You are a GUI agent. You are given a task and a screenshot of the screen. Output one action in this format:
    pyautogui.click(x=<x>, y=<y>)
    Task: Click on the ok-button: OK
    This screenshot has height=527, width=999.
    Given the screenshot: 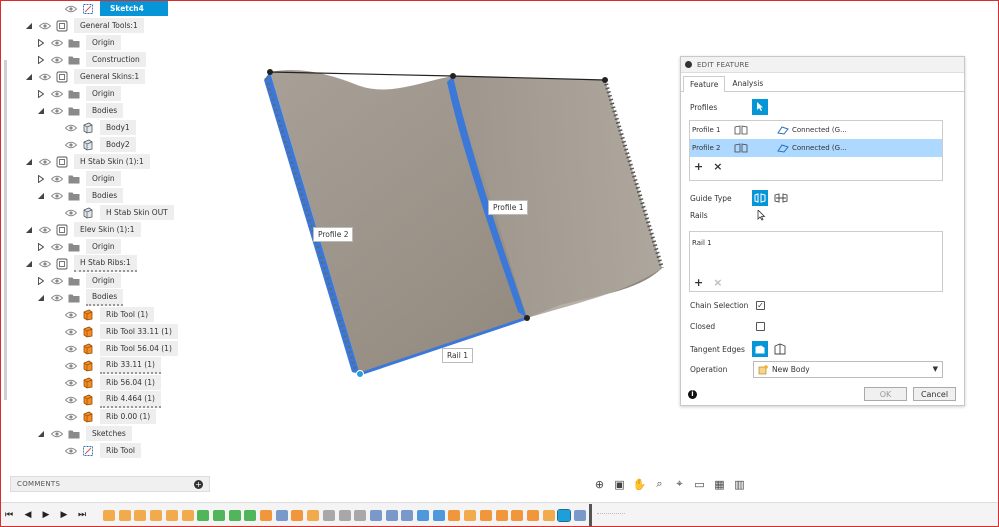 What is the action you would take?
    pyautogui.click(x=885, y=394)
    